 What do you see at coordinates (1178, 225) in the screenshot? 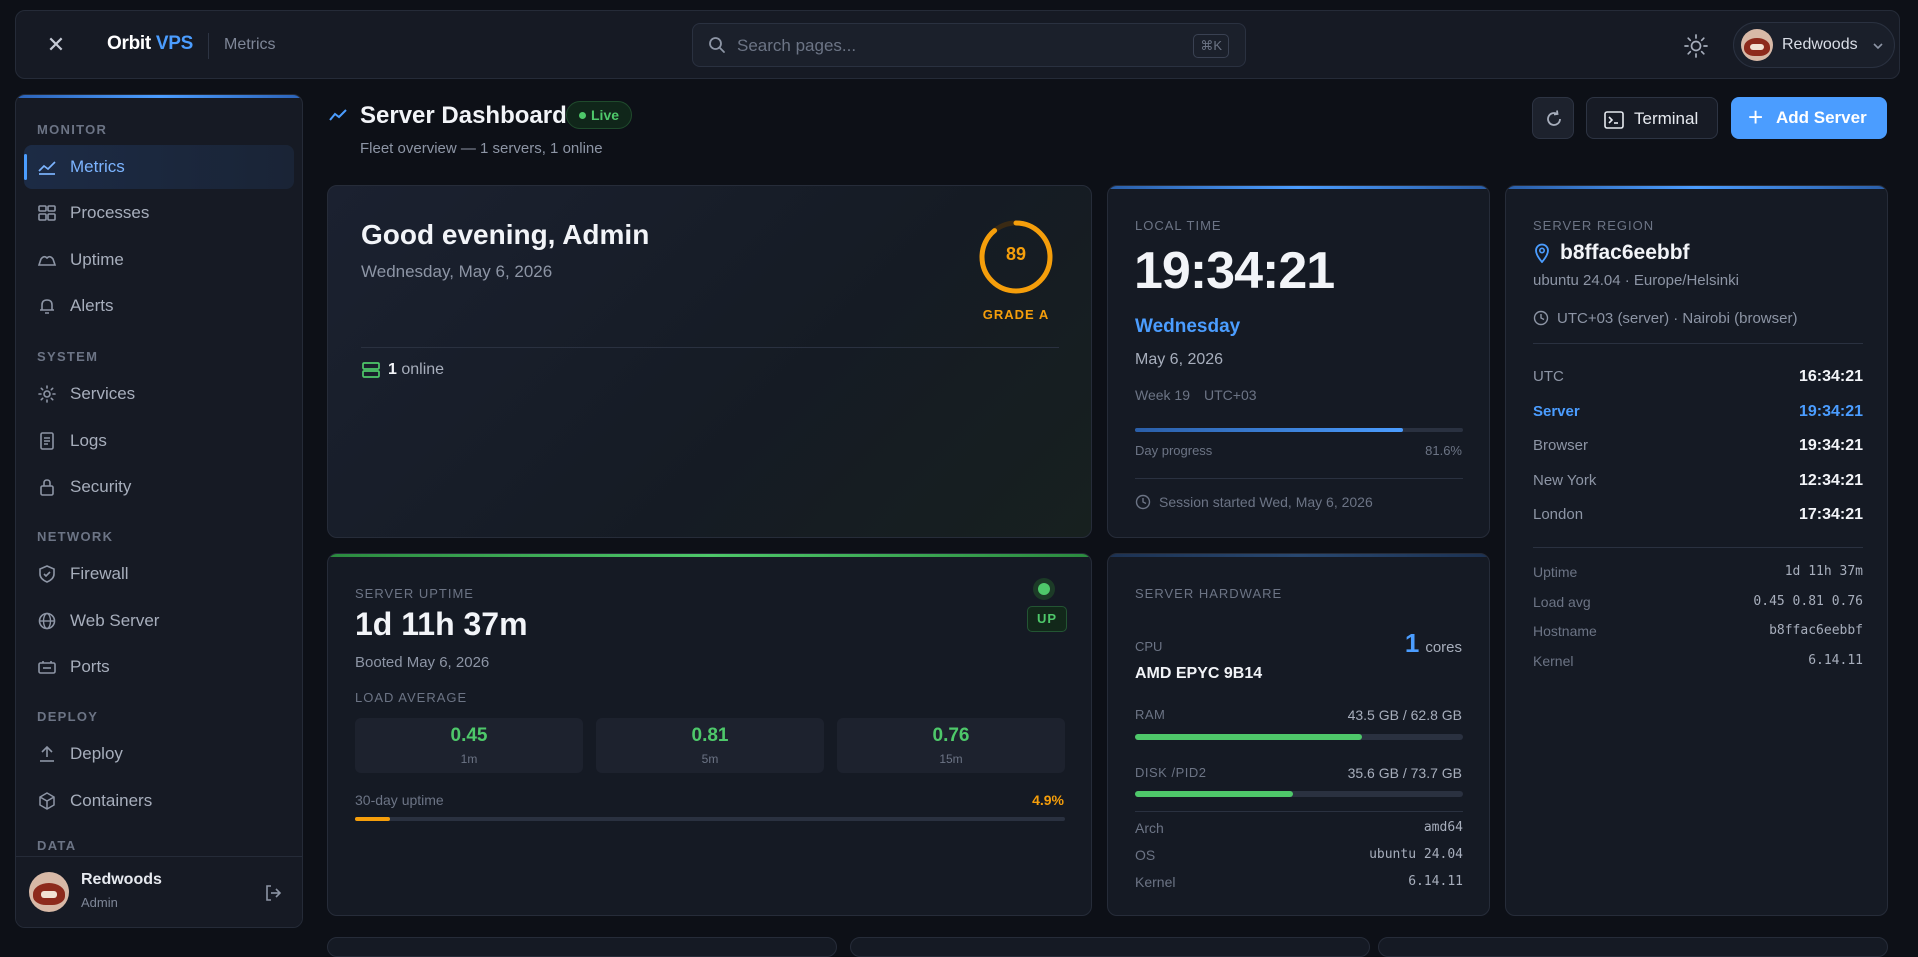
I see `card-label: LOCAL TIME` at bounding box center [1178, 225].